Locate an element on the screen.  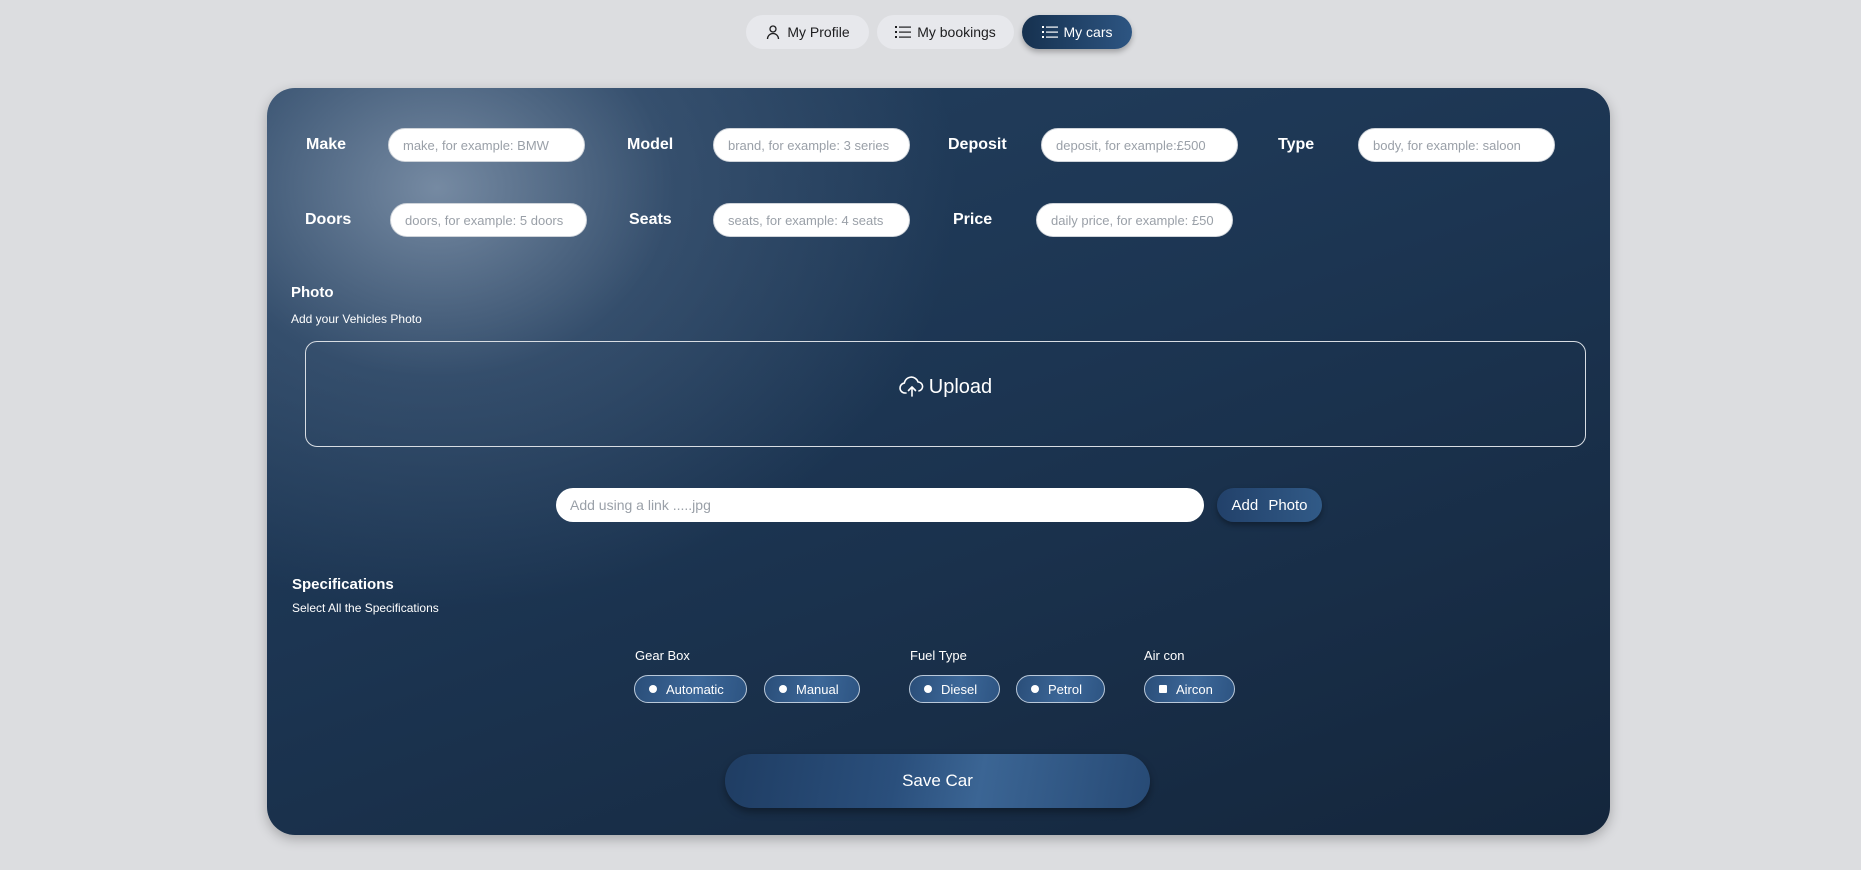
fuel-diesel-option: Diesel is located at coordinates (954, 689).